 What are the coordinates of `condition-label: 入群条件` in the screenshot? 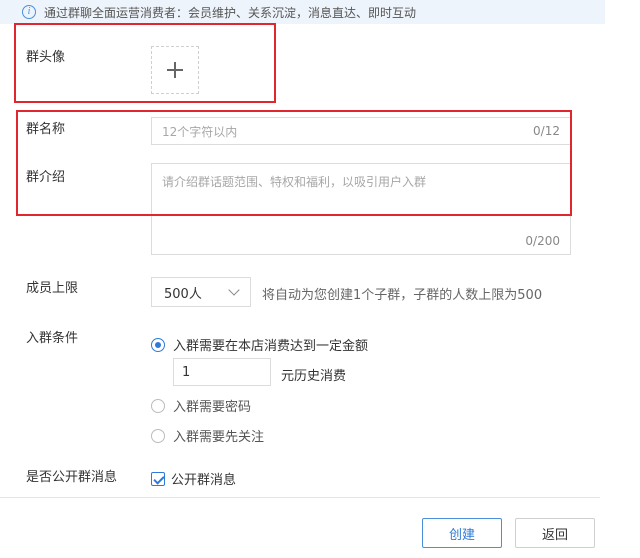 It's located at (52, 338).